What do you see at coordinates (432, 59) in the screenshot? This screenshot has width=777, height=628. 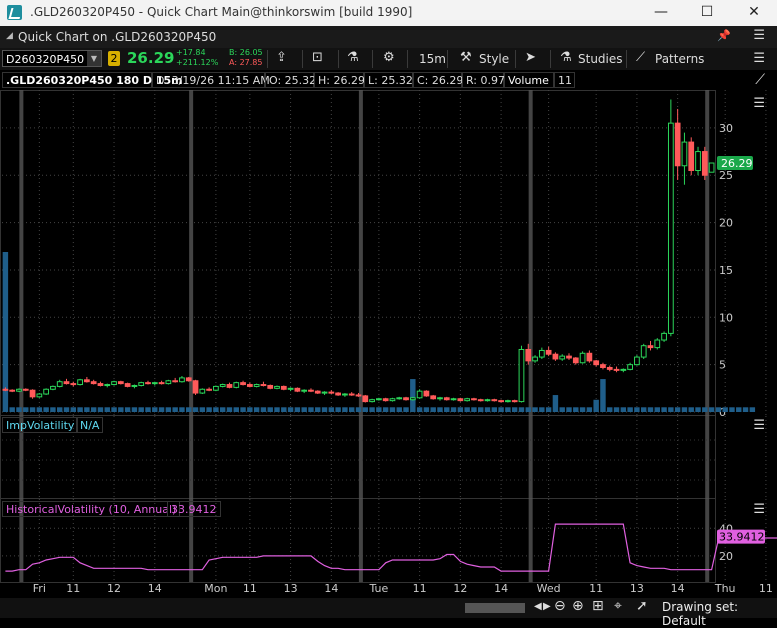 I see `timeframe-button: 15m` at bounding box center [432, 59].